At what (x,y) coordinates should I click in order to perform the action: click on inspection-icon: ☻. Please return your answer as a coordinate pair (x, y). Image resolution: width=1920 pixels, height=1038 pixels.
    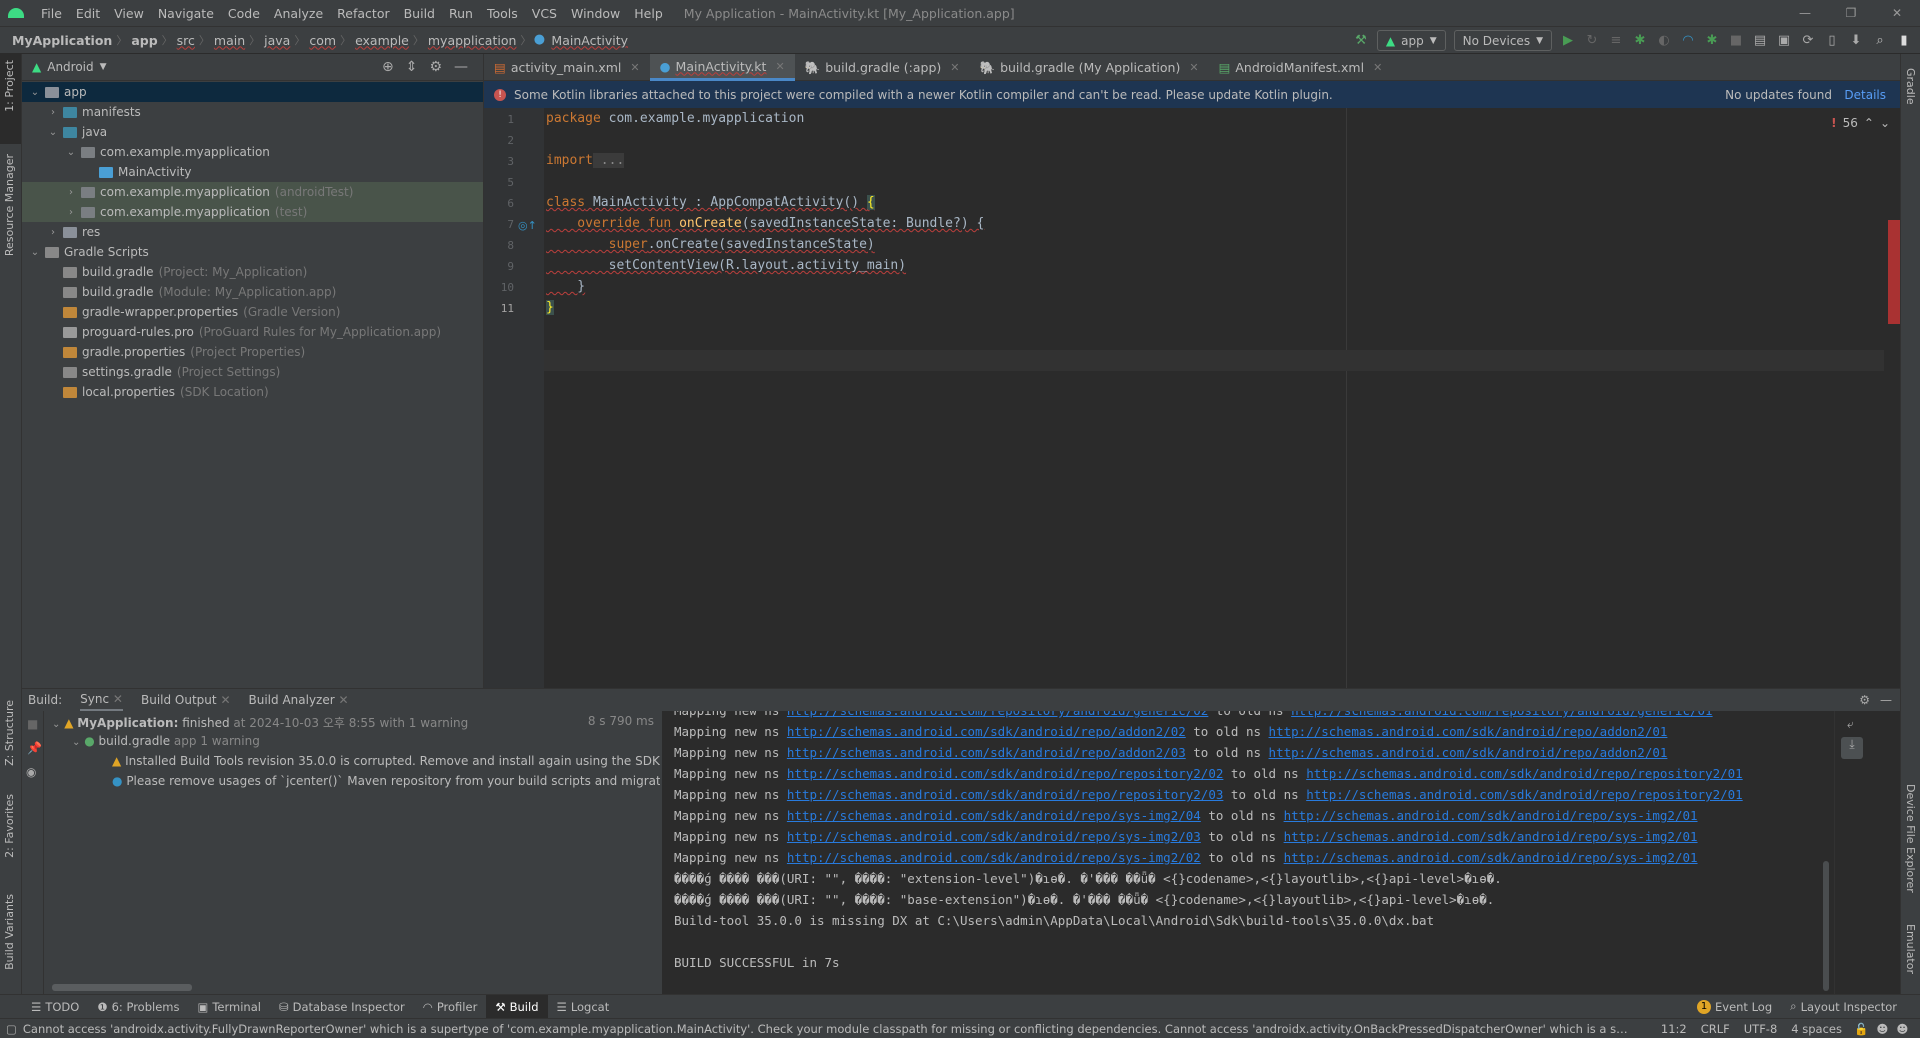
    Looking at the image, I should click on (1882, 1029).